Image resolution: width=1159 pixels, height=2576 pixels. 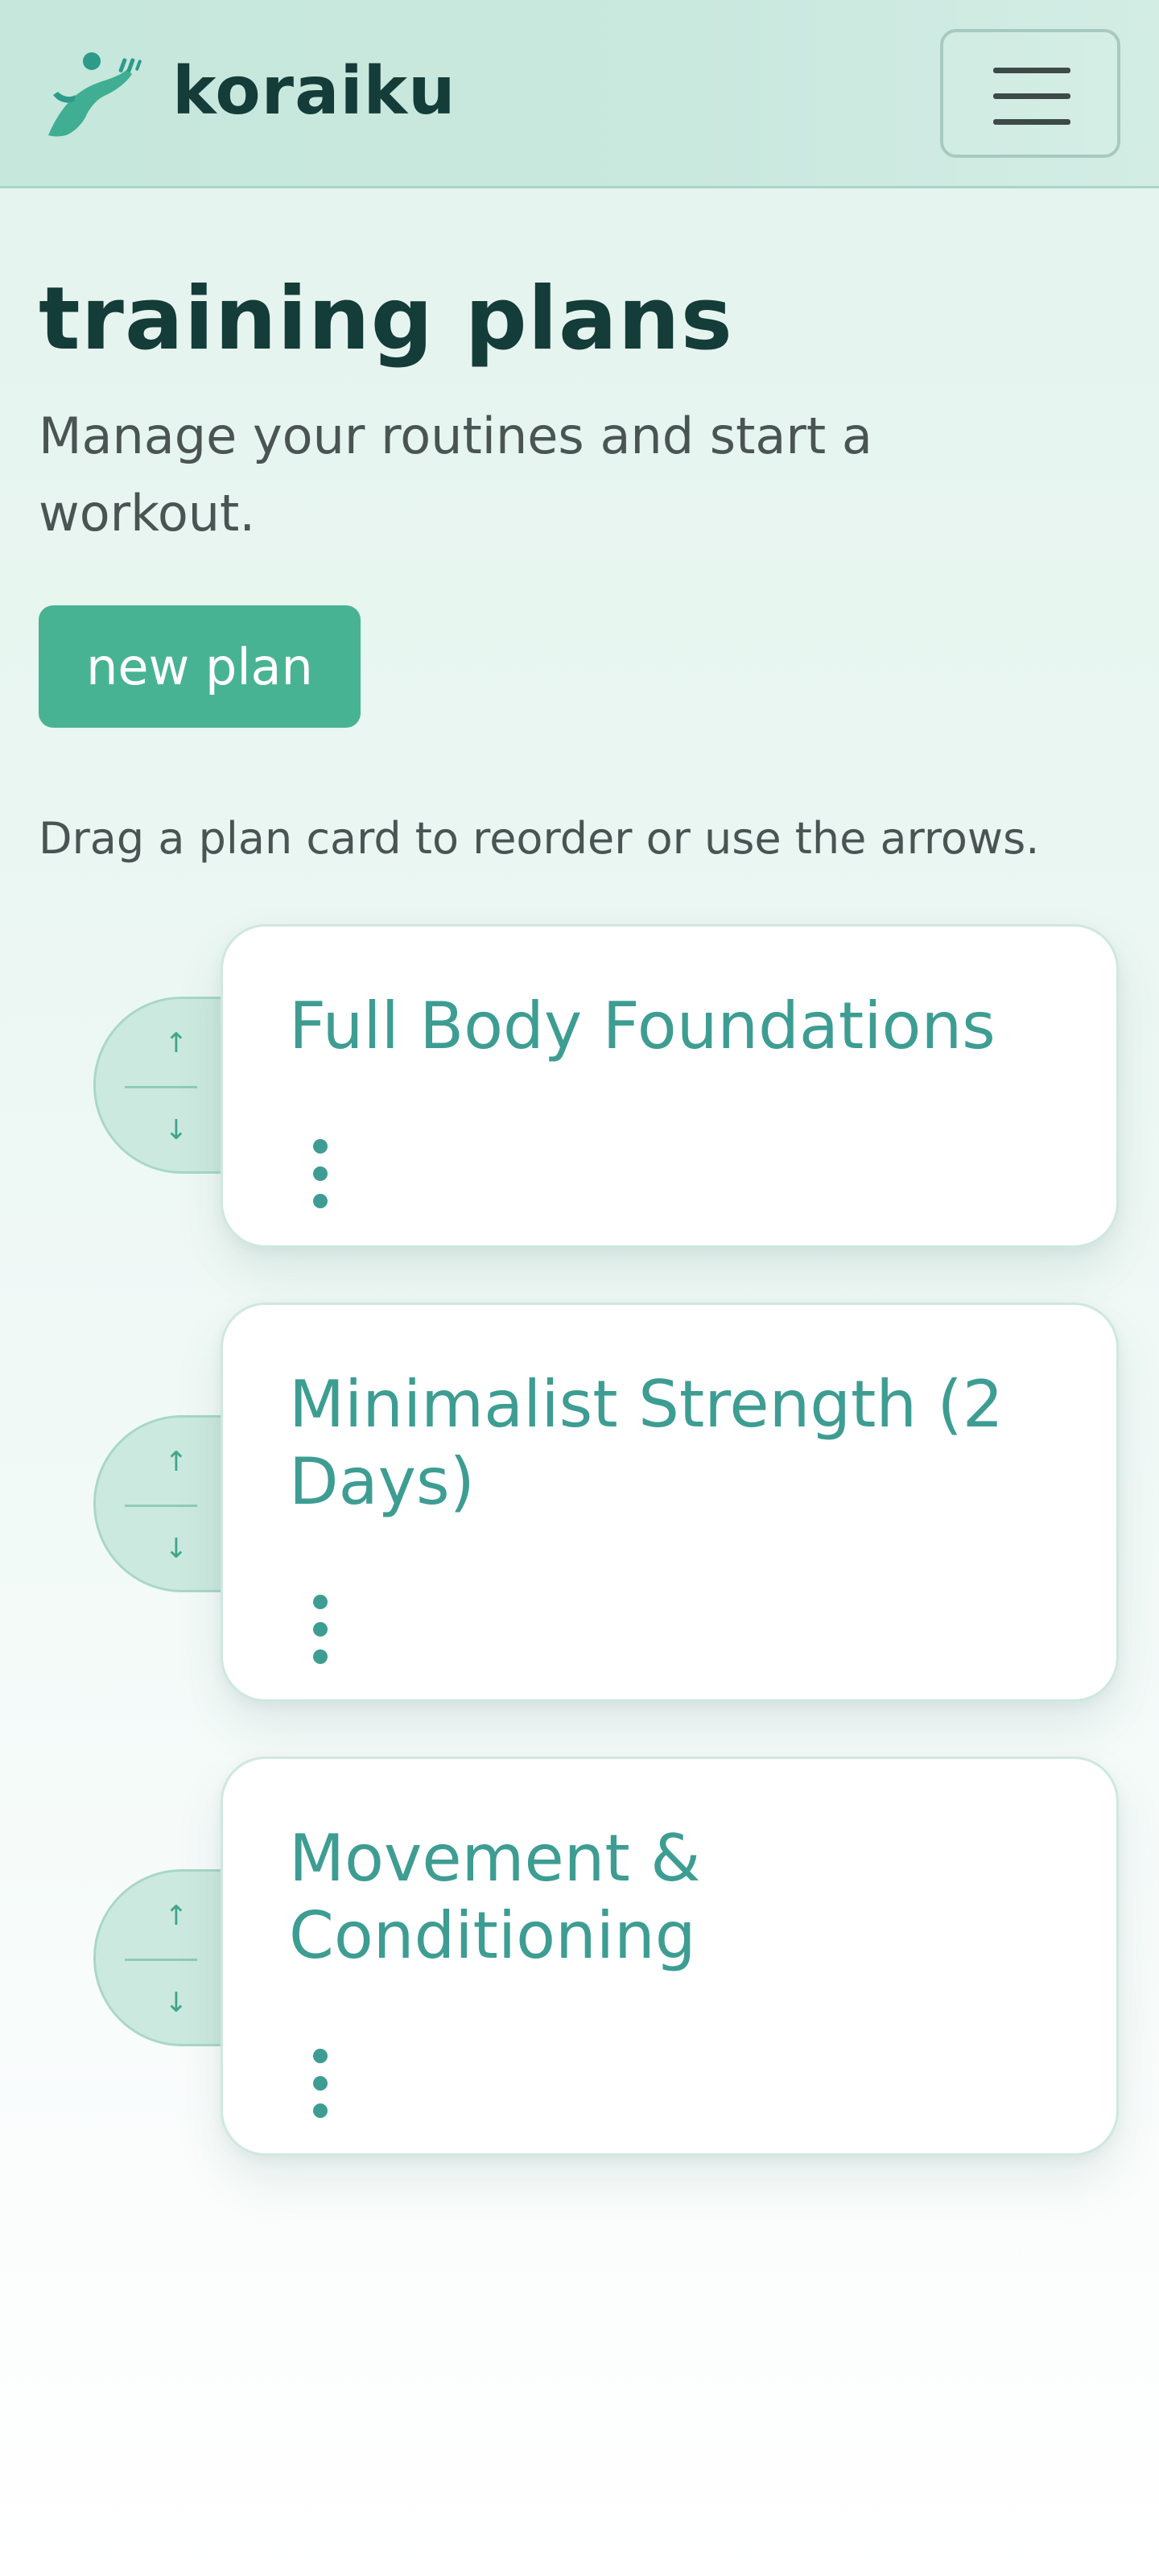 I want to click on hamburger-menu-icon, so click(x=1031, y=70).